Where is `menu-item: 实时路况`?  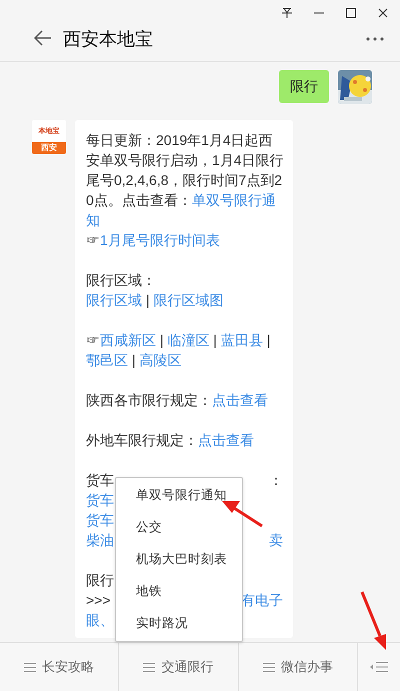 menu-item: 实时路况 is located at coordinates (179, 624).